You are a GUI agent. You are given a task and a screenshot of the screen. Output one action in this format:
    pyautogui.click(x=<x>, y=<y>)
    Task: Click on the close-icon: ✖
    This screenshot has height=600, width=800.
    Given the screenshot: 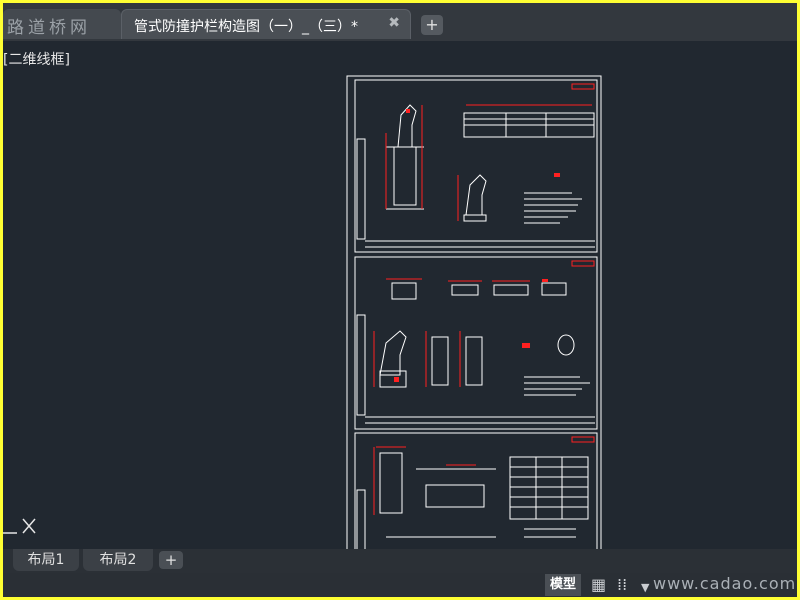 What is the action you would take?
    pyautogui.click(x=394, y=23)
    